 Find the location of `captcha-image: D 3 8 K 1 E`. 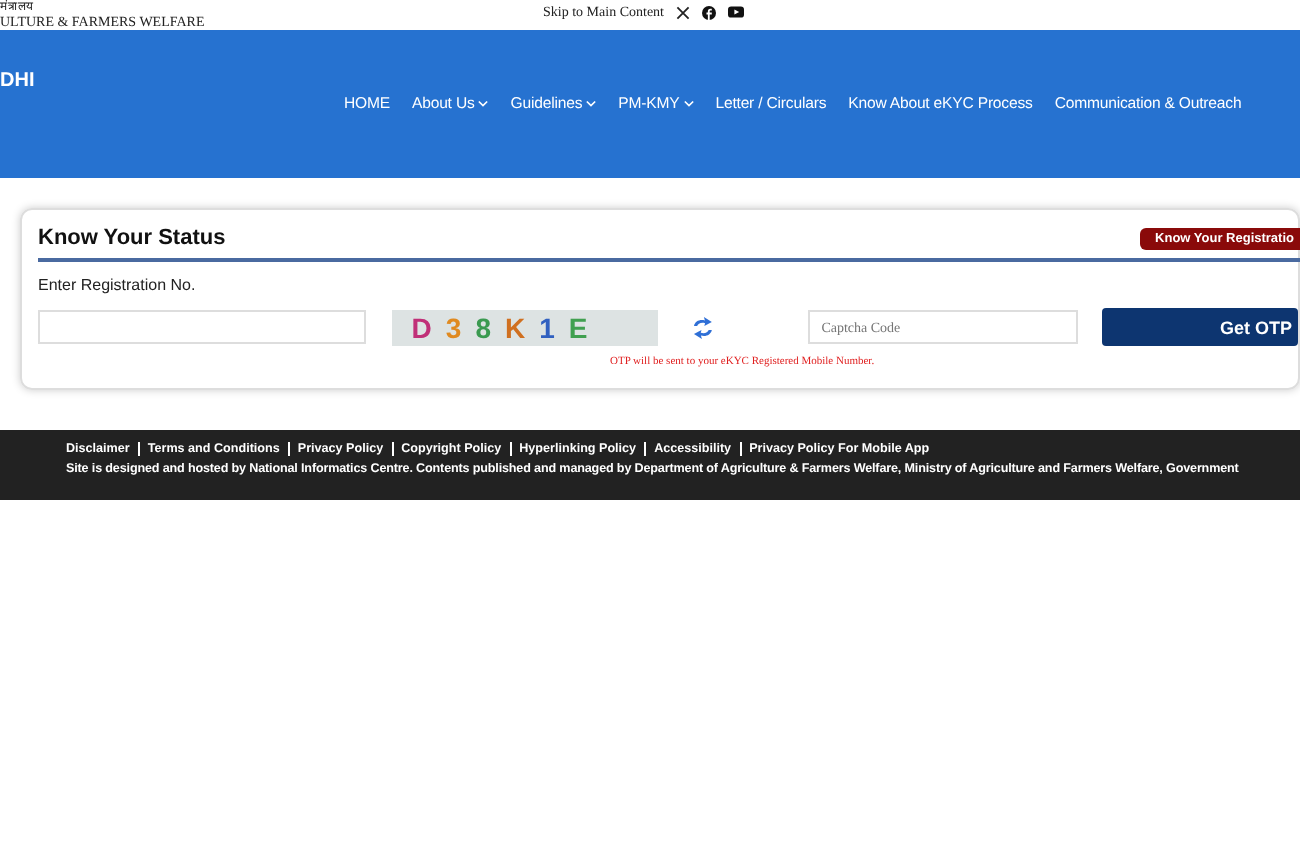

captcha-image: D 3 8 K 1 E is located at coordinates (524, 327).